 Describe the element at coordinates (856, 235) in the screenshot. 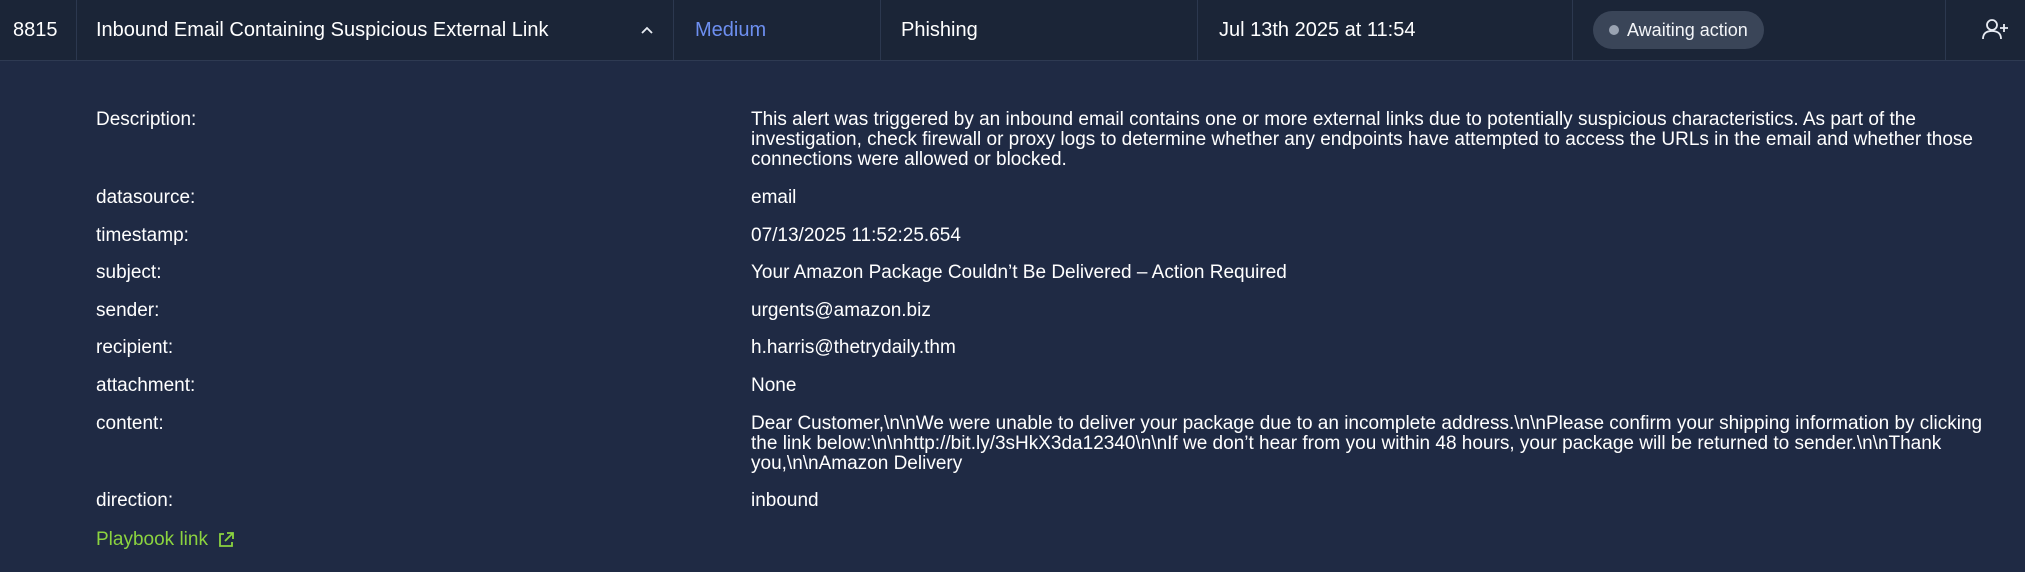

I see `timestamp-value: 07/13/2025 11:52:25.654` at that location.